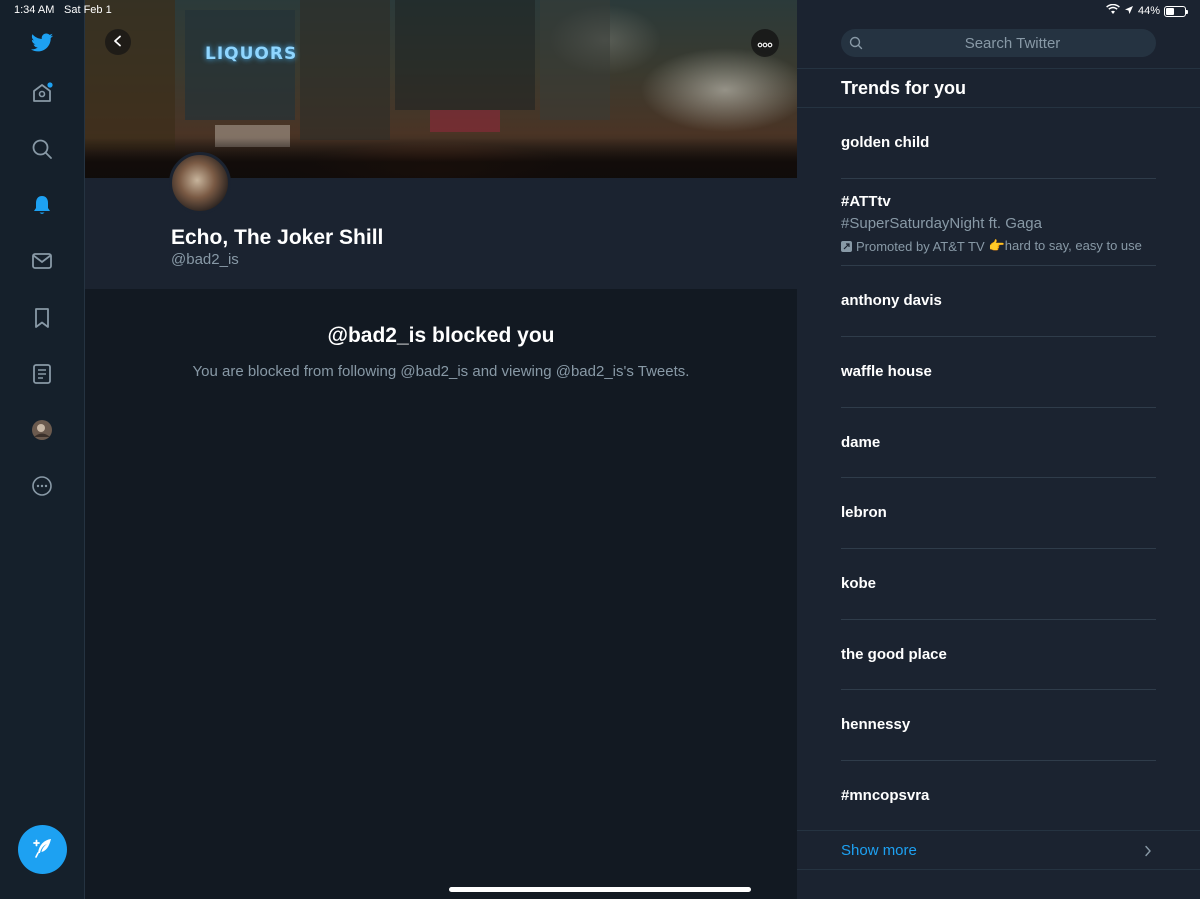  What do you see at coordinates (904, 88) in the screenshot?
I see `trends-title: Trends for you` at bounding box center [904, 88].